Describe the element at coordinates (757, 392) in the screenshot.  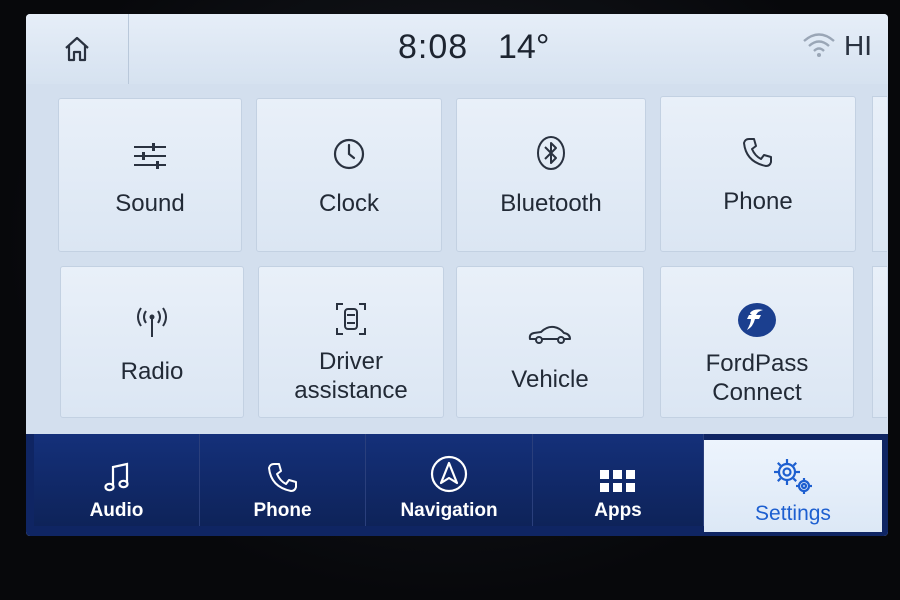
I see `label-line: Connect` at that location.